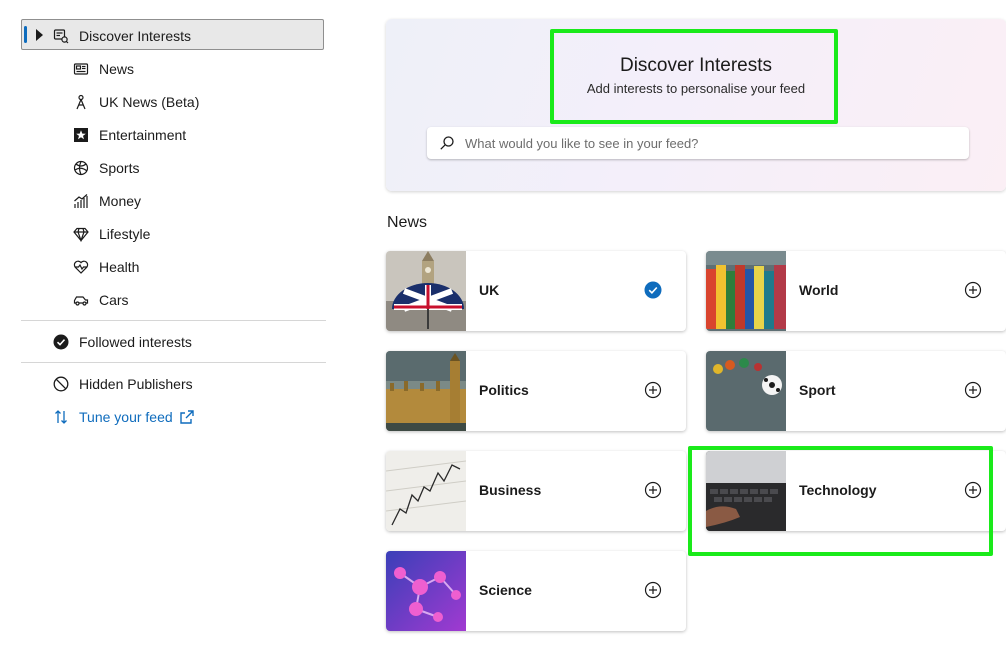 The image size is (1006, 665). I want to click on sidebar-item-label: Followed interests, so click(135, 342).